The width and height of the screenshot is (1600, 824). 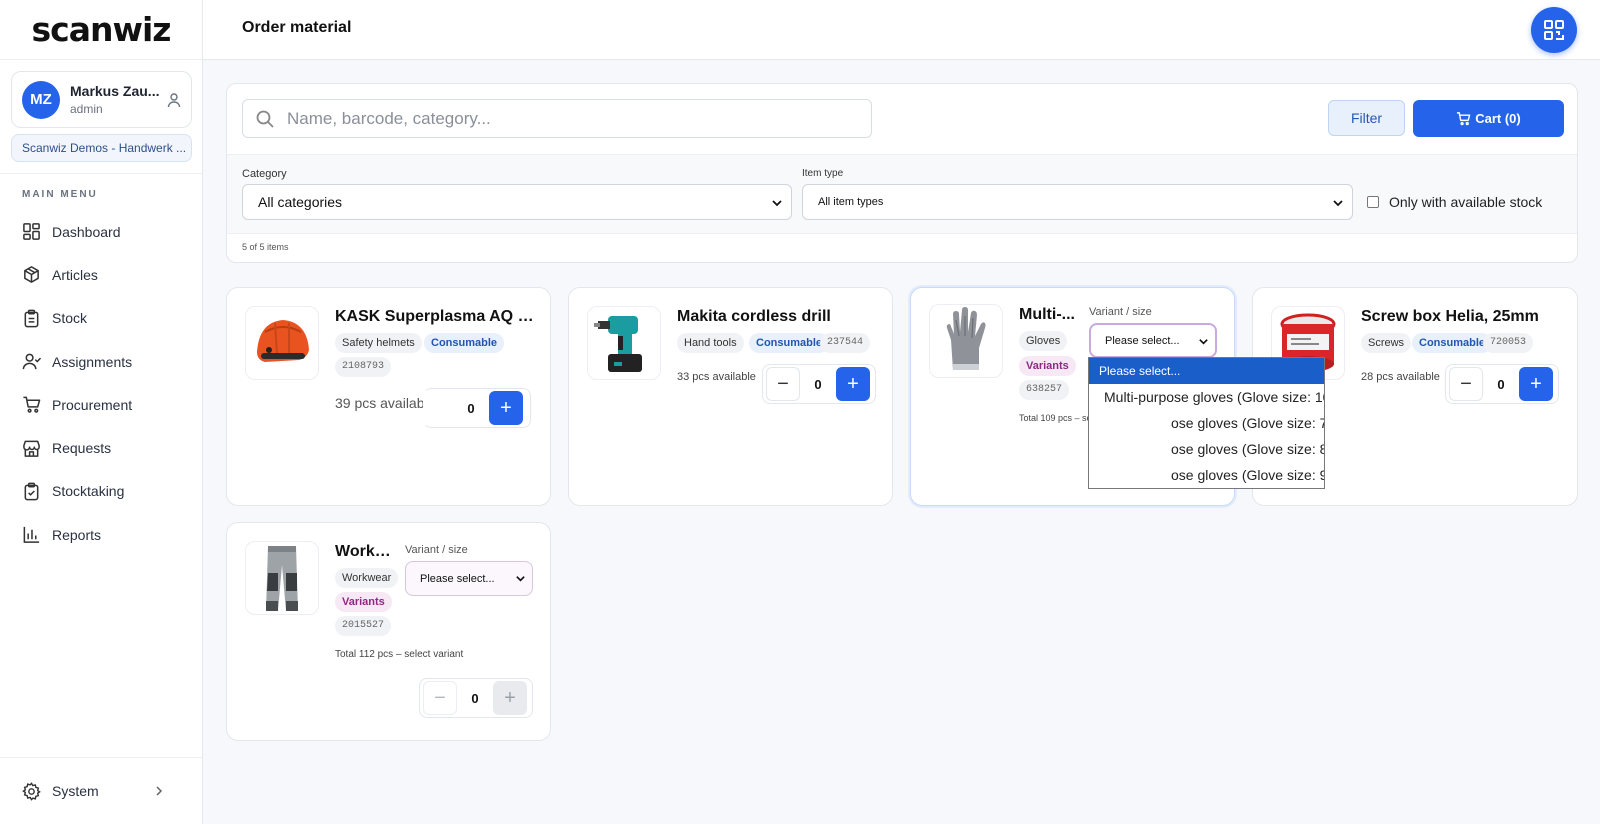 I want to click on sidebar-item-label: System, so click(x=75, y=791).